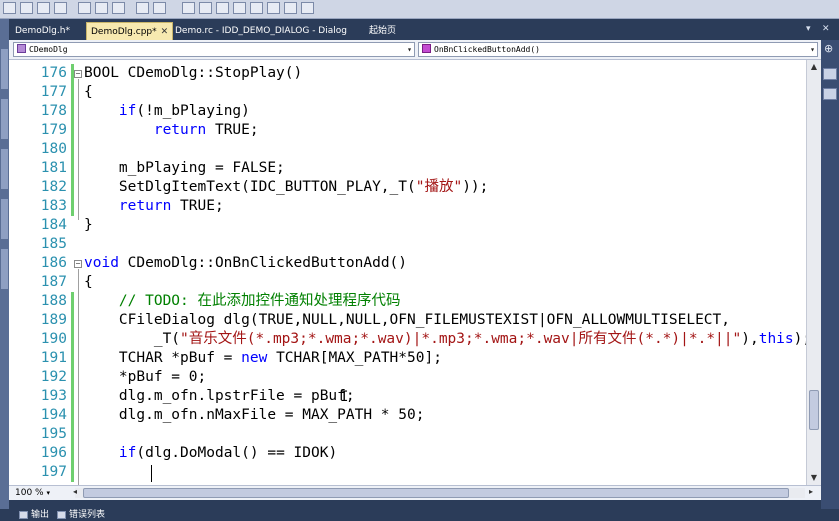 The height and width of the screenshot is (521, 839). What do you see at coordinates (407, 111) in the screenshot?
I see `code-line: 178 if(!m_bPlaying)` at bounding box center [407, 111].